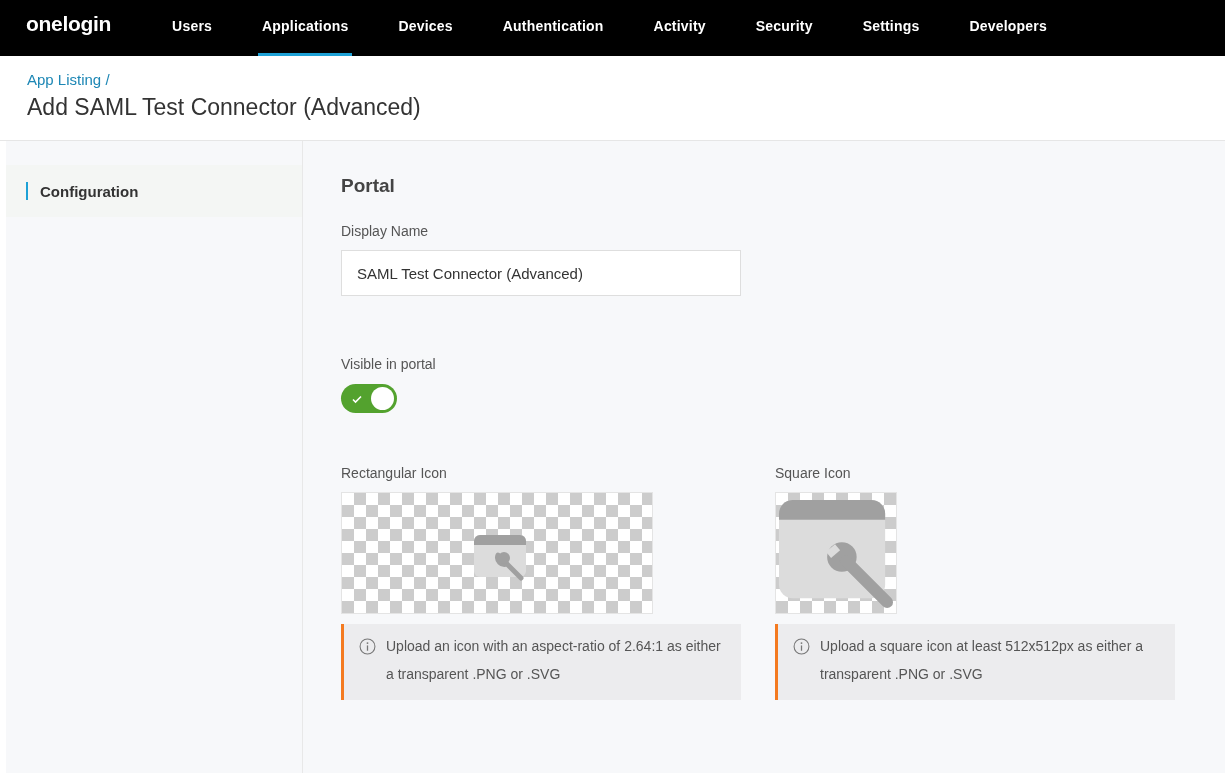  What do you see at coordinates (368, 186) in the screenshot?
I see `section-heading: Portal` at bounding box center [368, 186].